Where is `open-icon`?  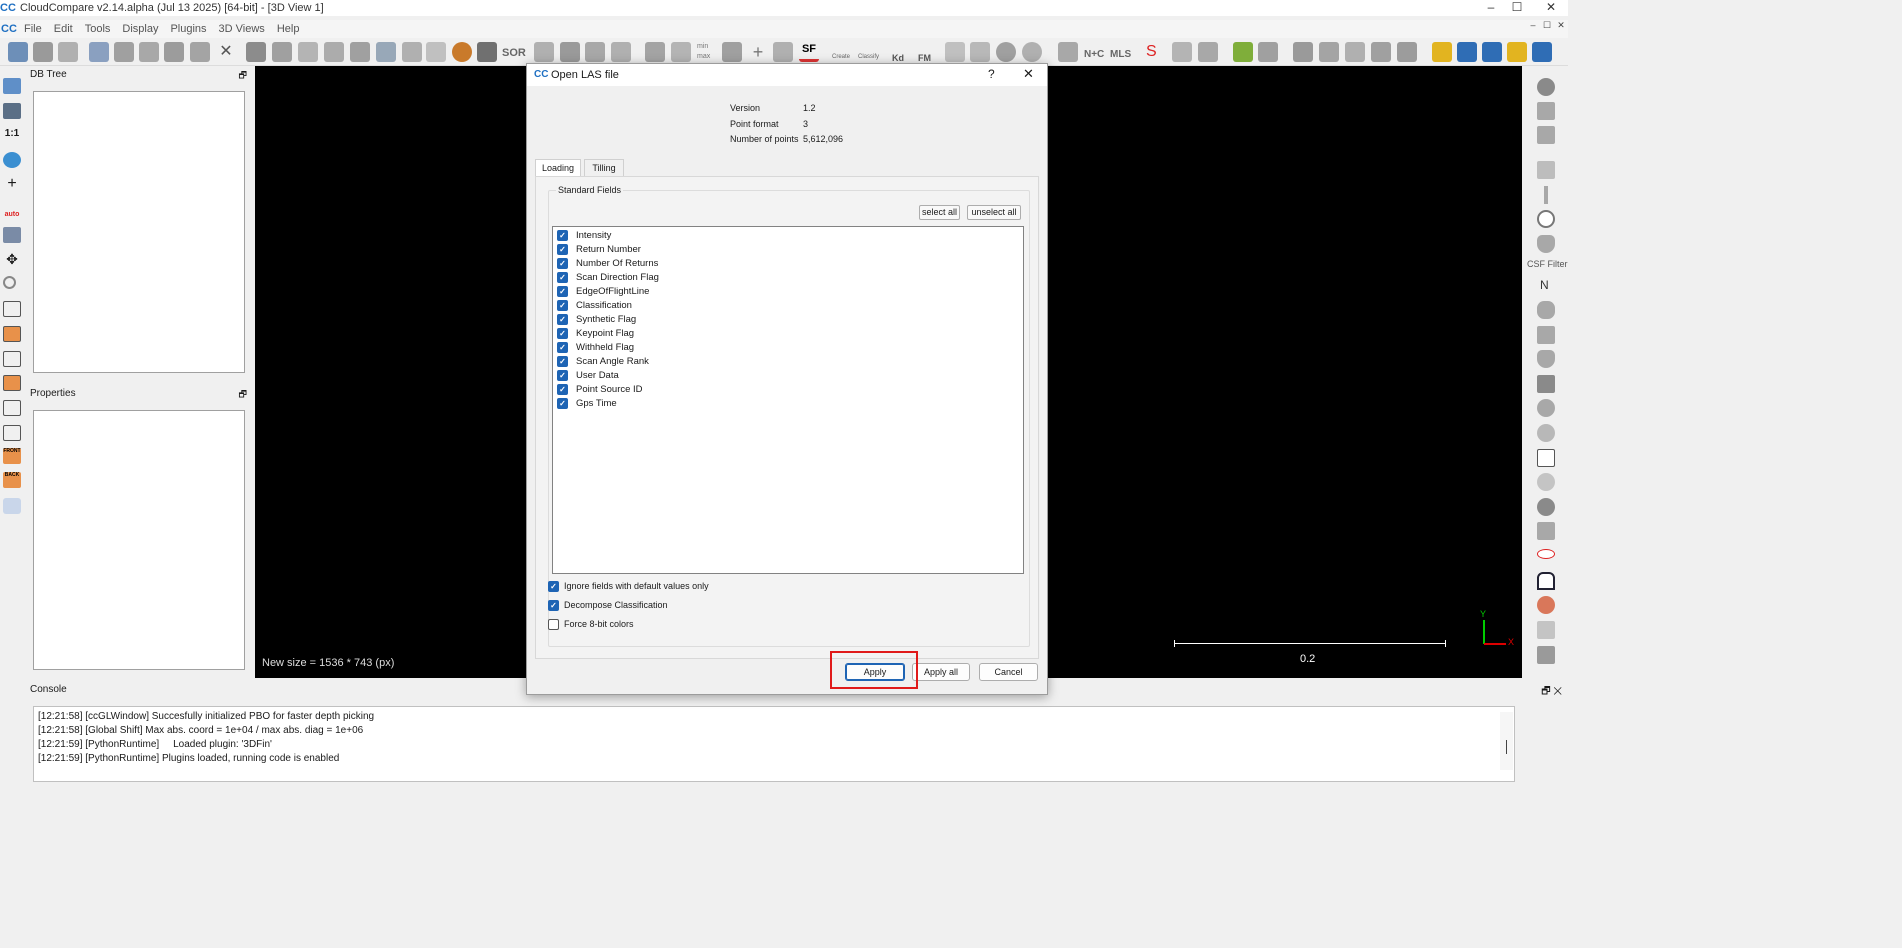
open-icon is located at coordinates (18, 52).